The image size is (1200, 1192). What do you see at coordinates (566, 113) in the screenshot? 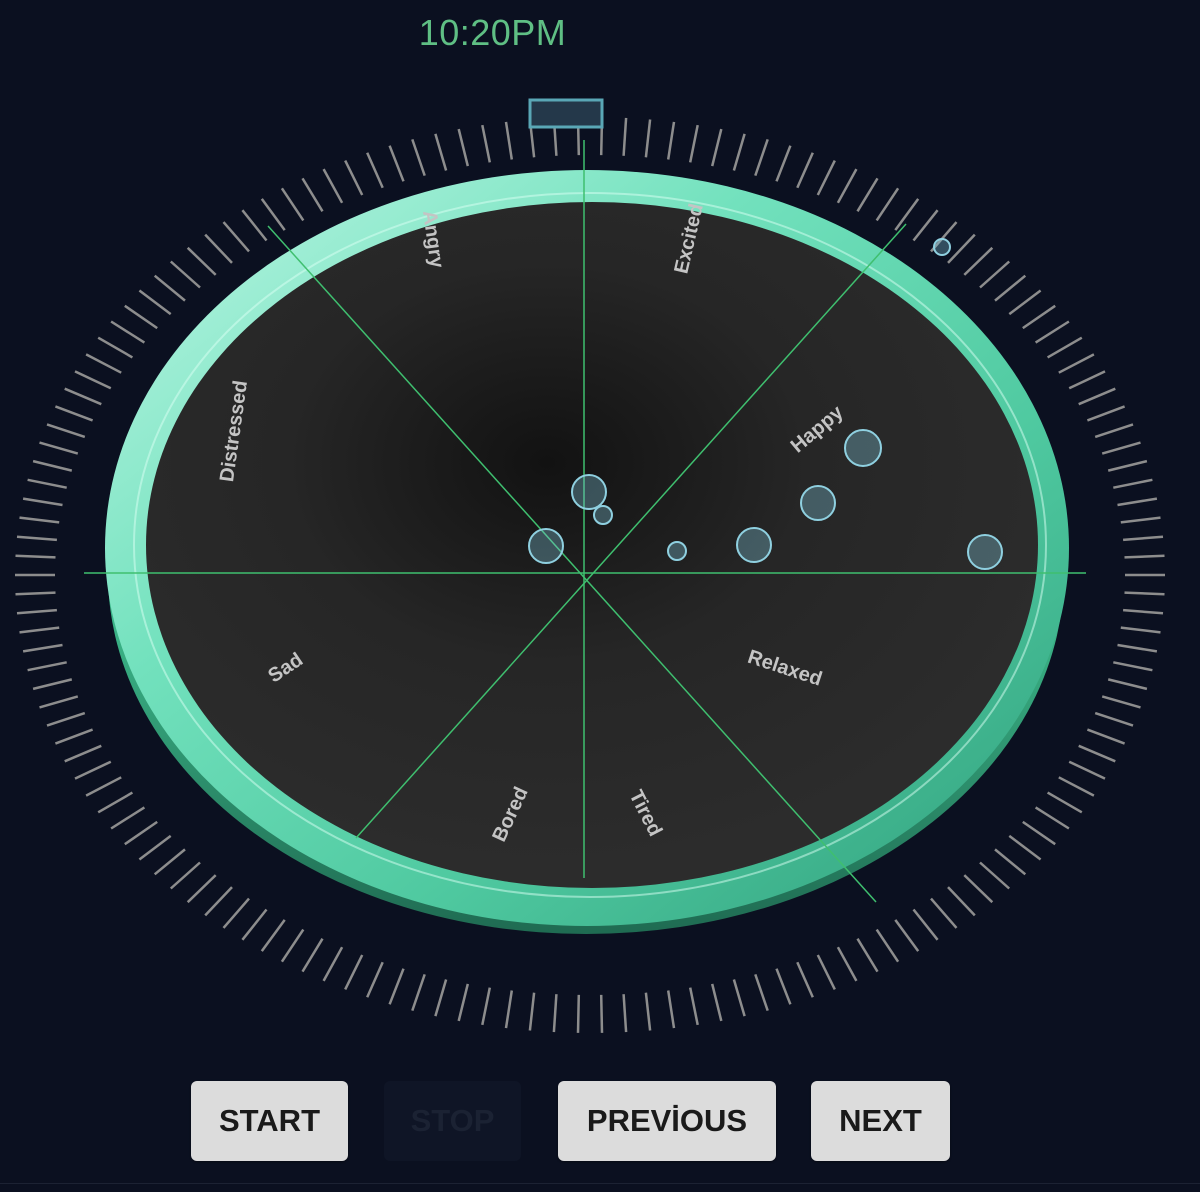
I see `time-indicator-icon` at bounding box center [566, 113].